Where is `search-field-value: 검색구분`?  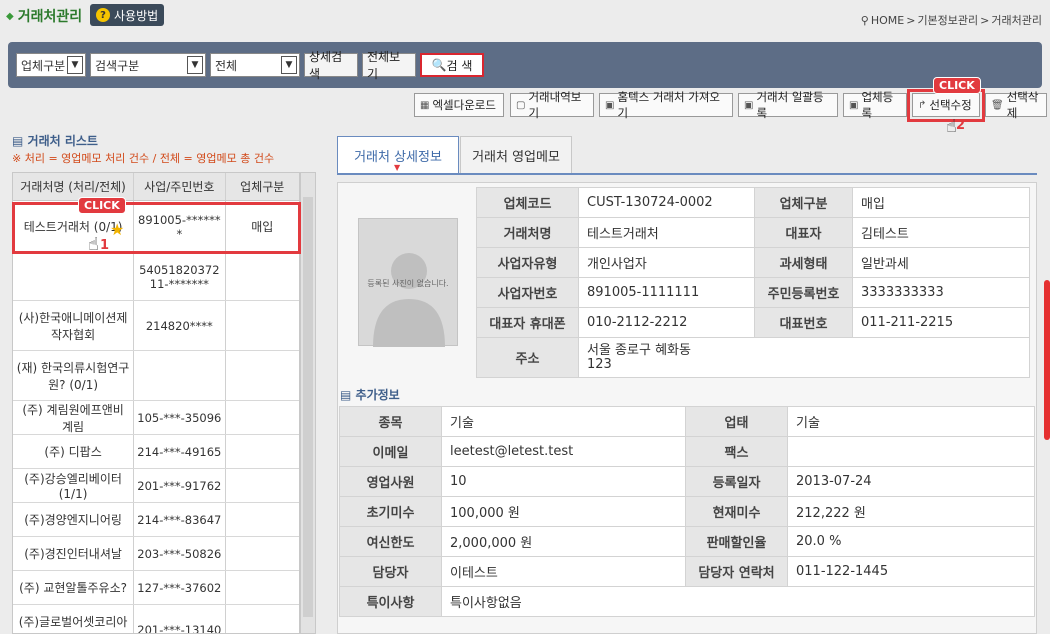 search-field-value: 검색구분 is located at coordinates (117, 66).